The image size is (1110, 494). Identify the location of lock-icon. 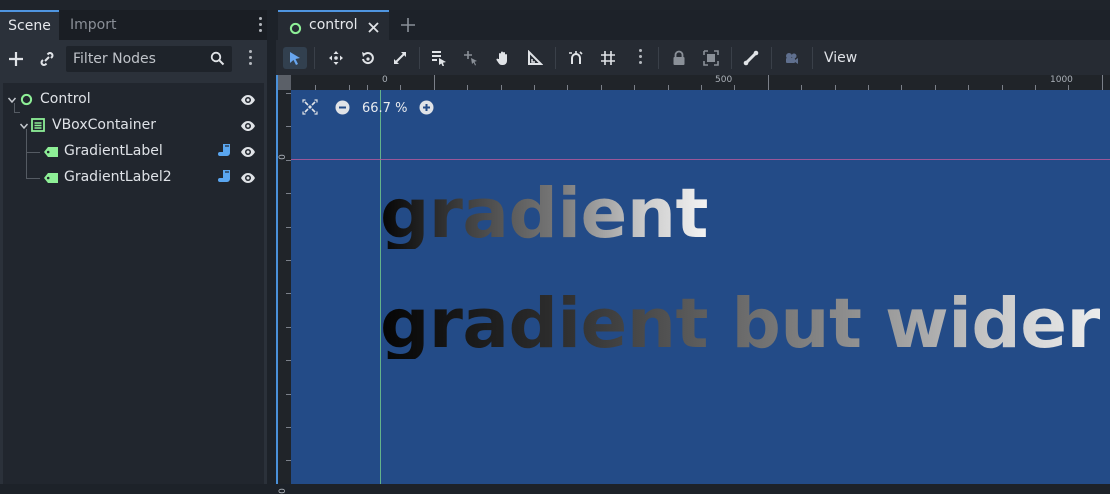
(679, 58).